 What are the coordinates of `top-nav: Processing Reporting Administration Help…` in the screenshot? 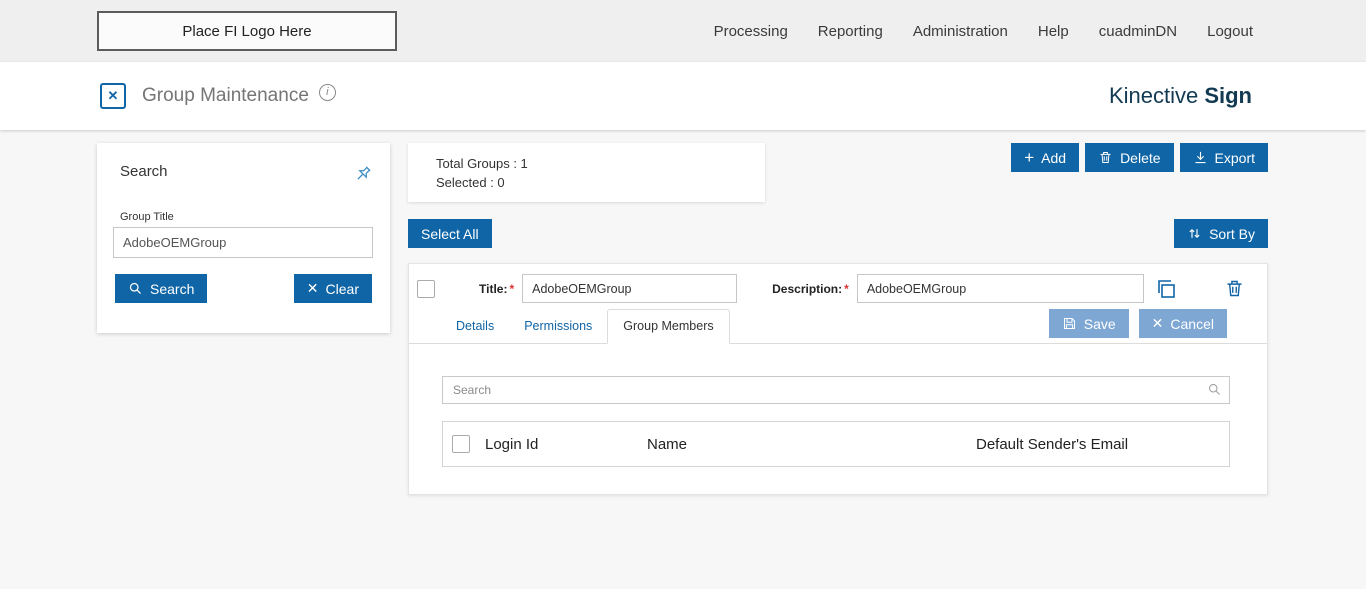 It's located at (983, 31).